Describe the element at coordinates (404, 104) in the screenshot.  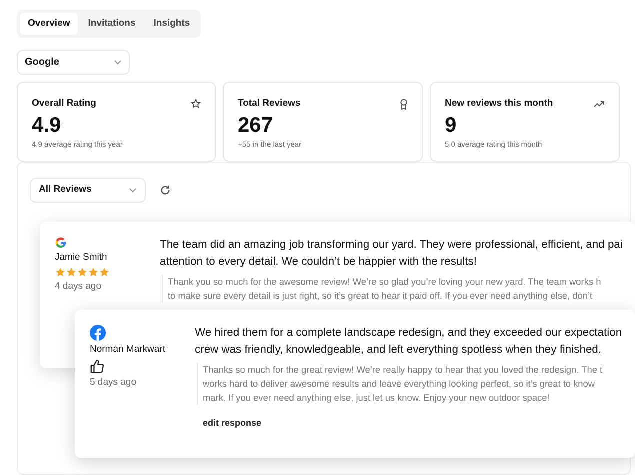
I see `award-icon` at that location.